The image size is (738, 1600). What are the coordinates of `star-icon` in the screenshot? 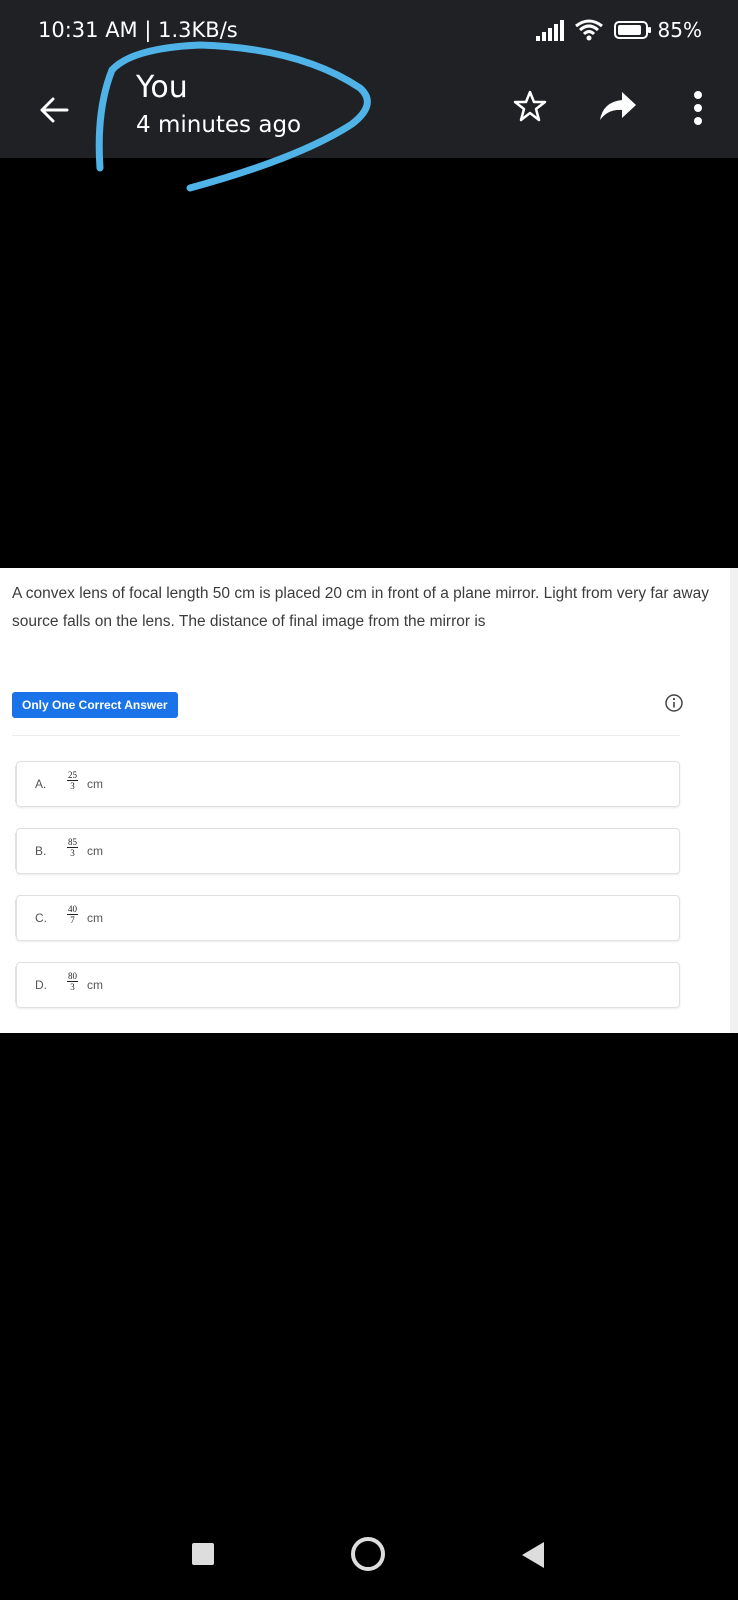 It's located at (530, 106).